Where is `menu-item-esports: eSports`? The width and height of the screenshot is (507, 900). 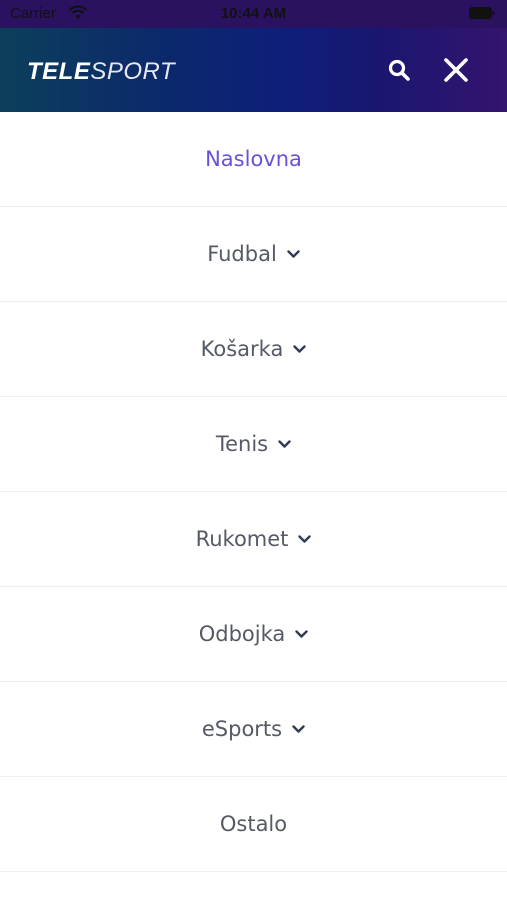 menu-item-esports: eSports is located at coordinates (253, 729).